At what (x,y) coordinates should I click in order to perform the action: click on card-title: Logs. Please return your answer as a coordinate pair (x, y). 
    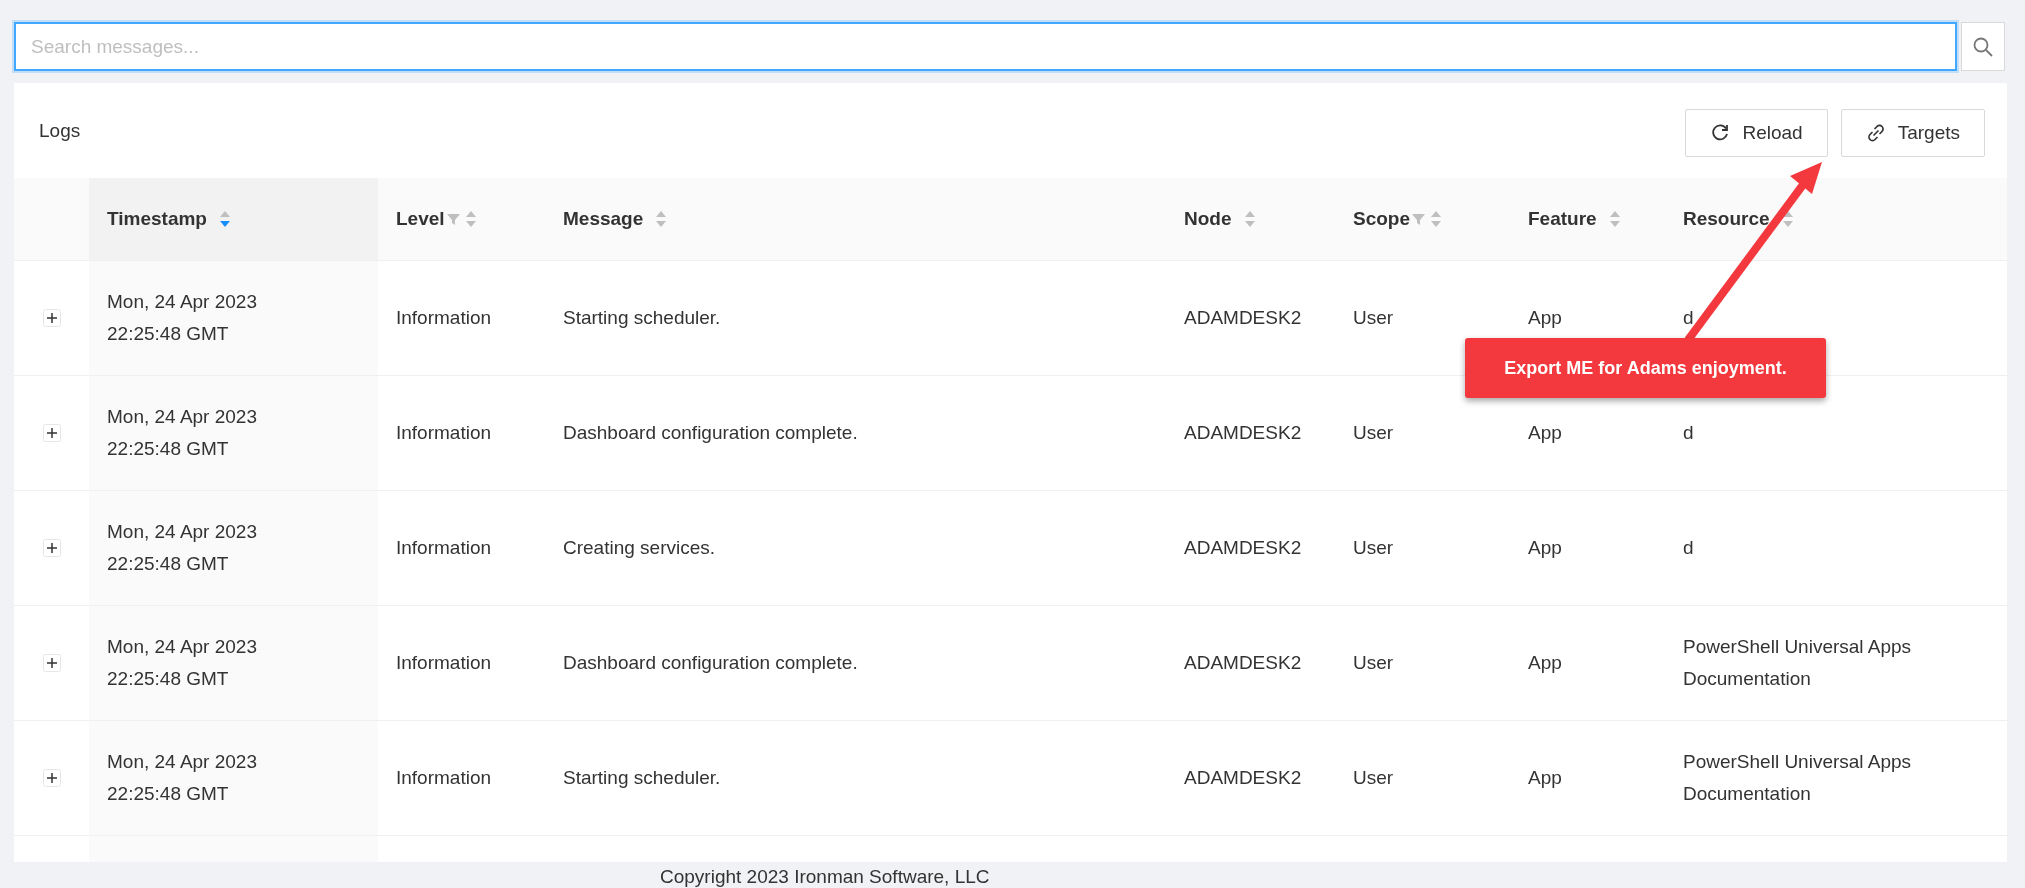
    Looking at the image, I should click on (60, 130).